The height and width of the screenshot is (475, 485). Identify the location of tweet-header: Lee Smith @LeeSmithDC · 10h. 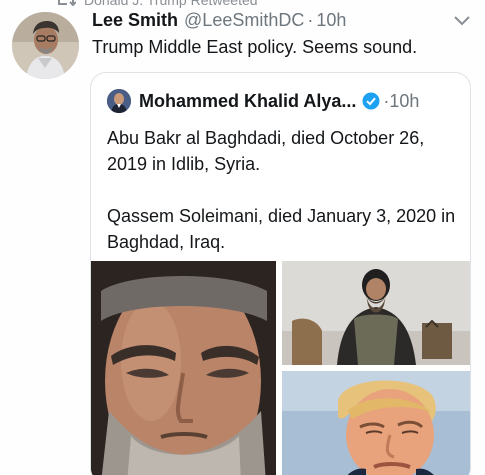
(219, 22).